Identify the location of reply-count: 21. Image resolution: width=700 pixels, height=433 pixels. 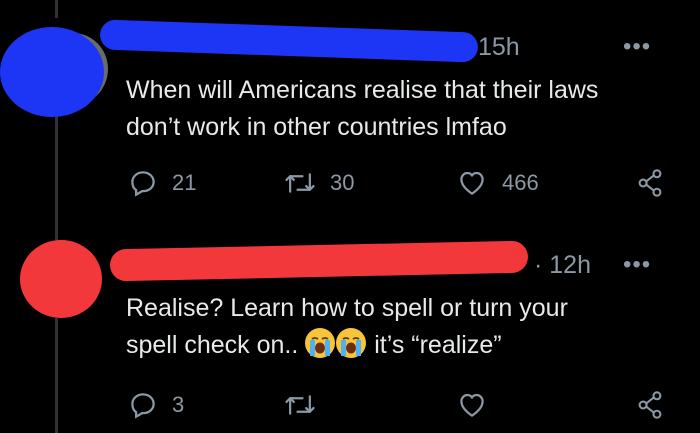
(184, 182).